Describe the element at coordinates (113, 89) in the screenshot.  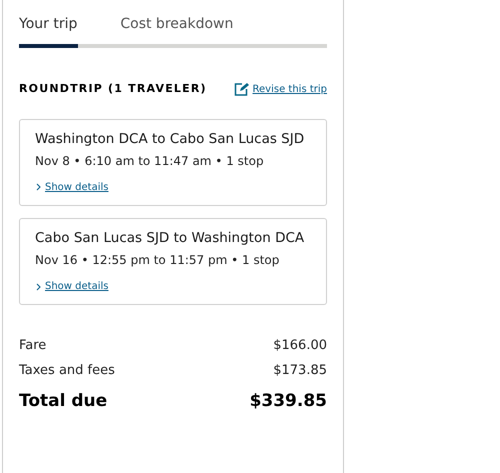
I see `section-heading: ROUNDTRIP (1 TRAVELER)` at that location.